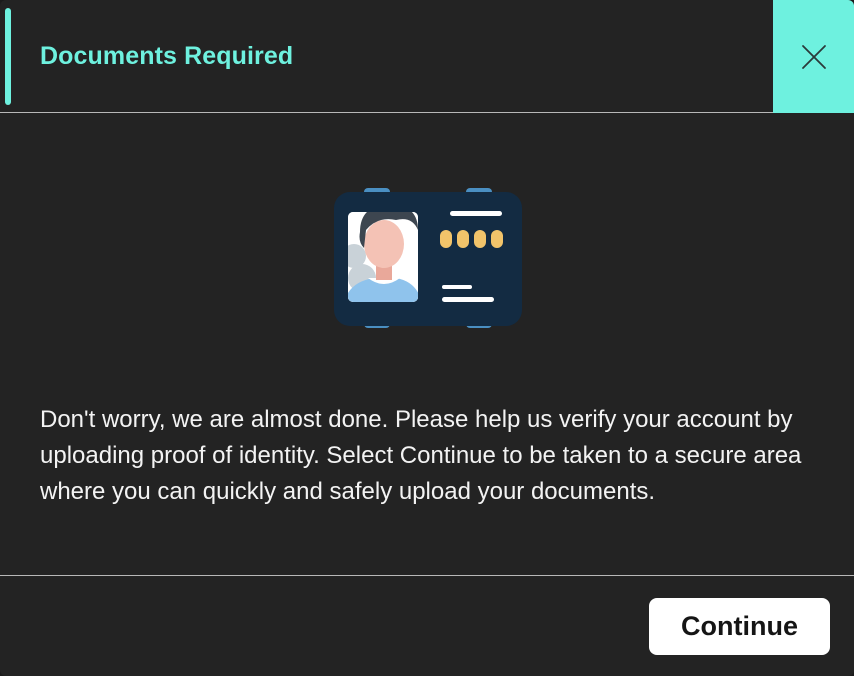 The image size is (854, 676). I want to click on dialog-title: Documents Required, so click(167, 56).